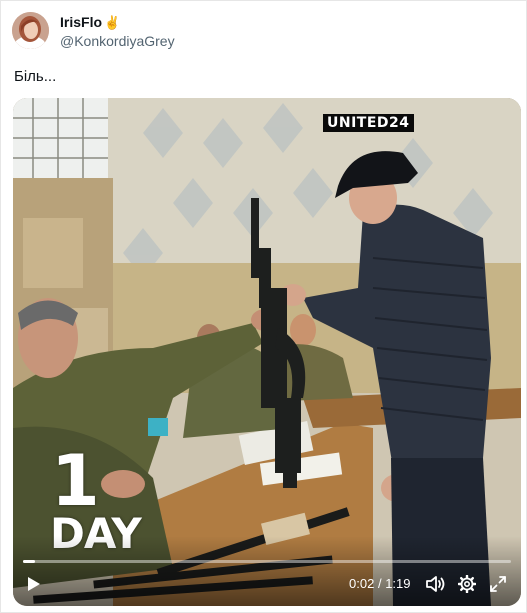  I want to click on volume-button, so click(436, 584).